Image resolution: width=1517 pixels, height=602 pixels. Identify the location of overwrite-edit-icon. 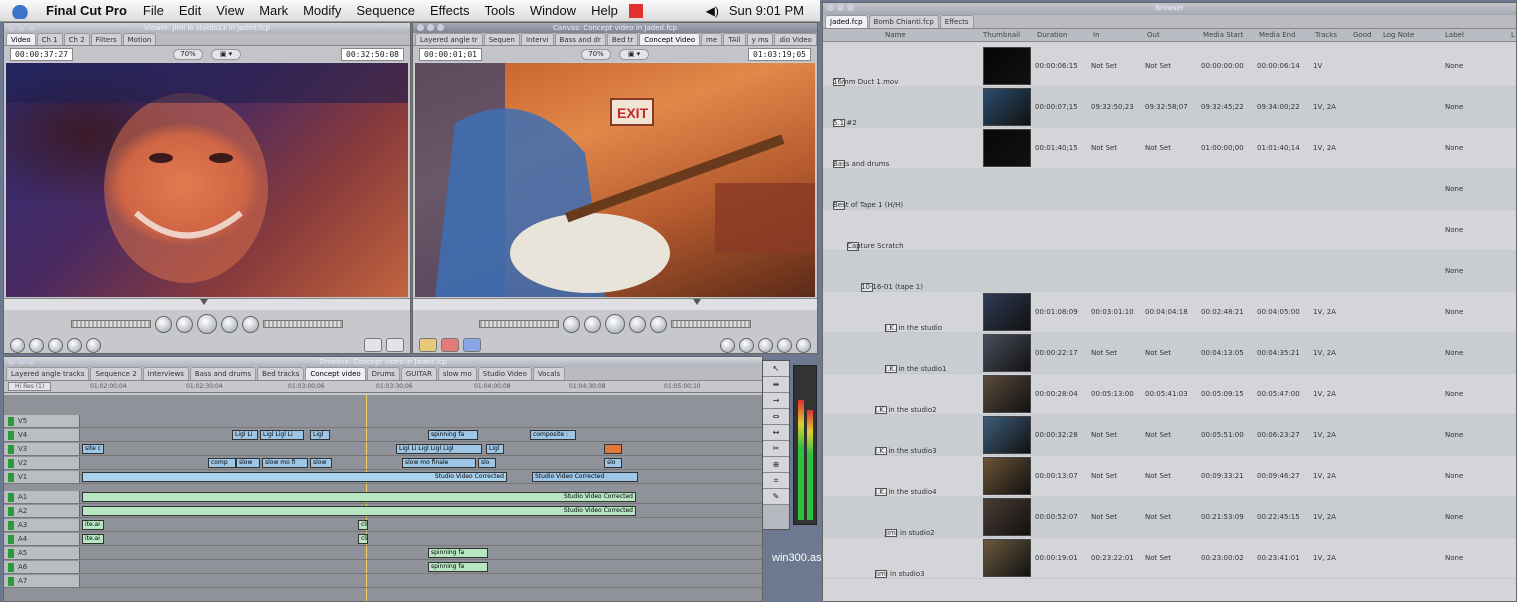
(450, 345).